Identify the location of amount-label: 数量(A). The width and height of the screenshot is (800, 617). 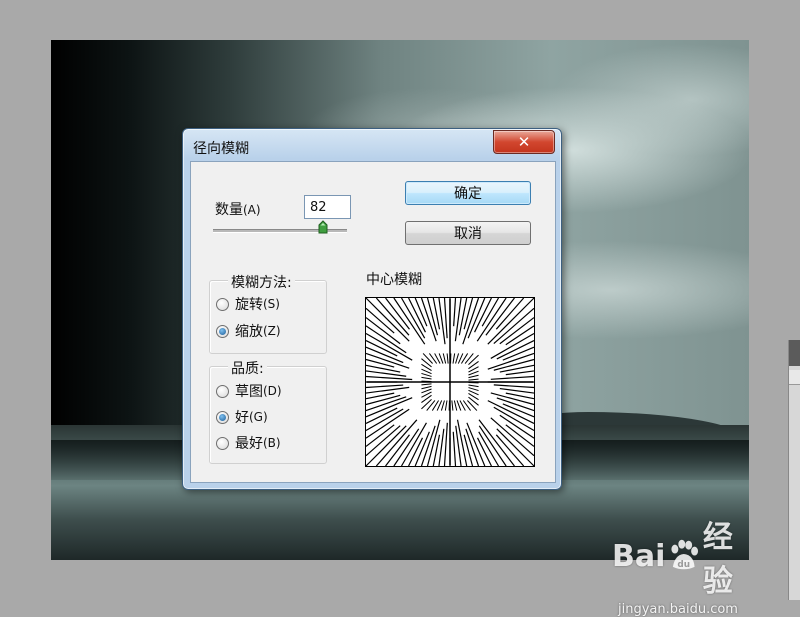
(238, 209).